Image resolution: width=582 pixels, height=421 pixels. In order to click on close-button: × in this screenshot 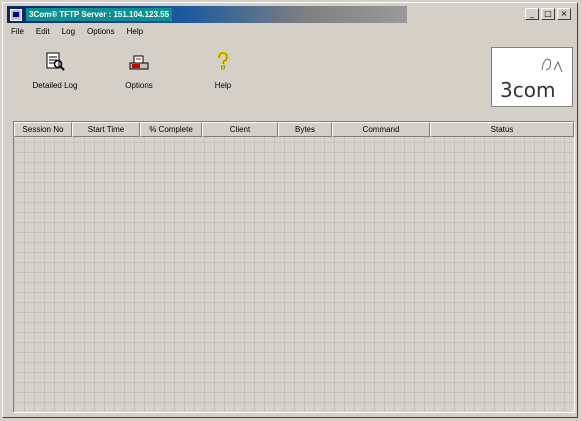, I will do `click(564, 14)`.